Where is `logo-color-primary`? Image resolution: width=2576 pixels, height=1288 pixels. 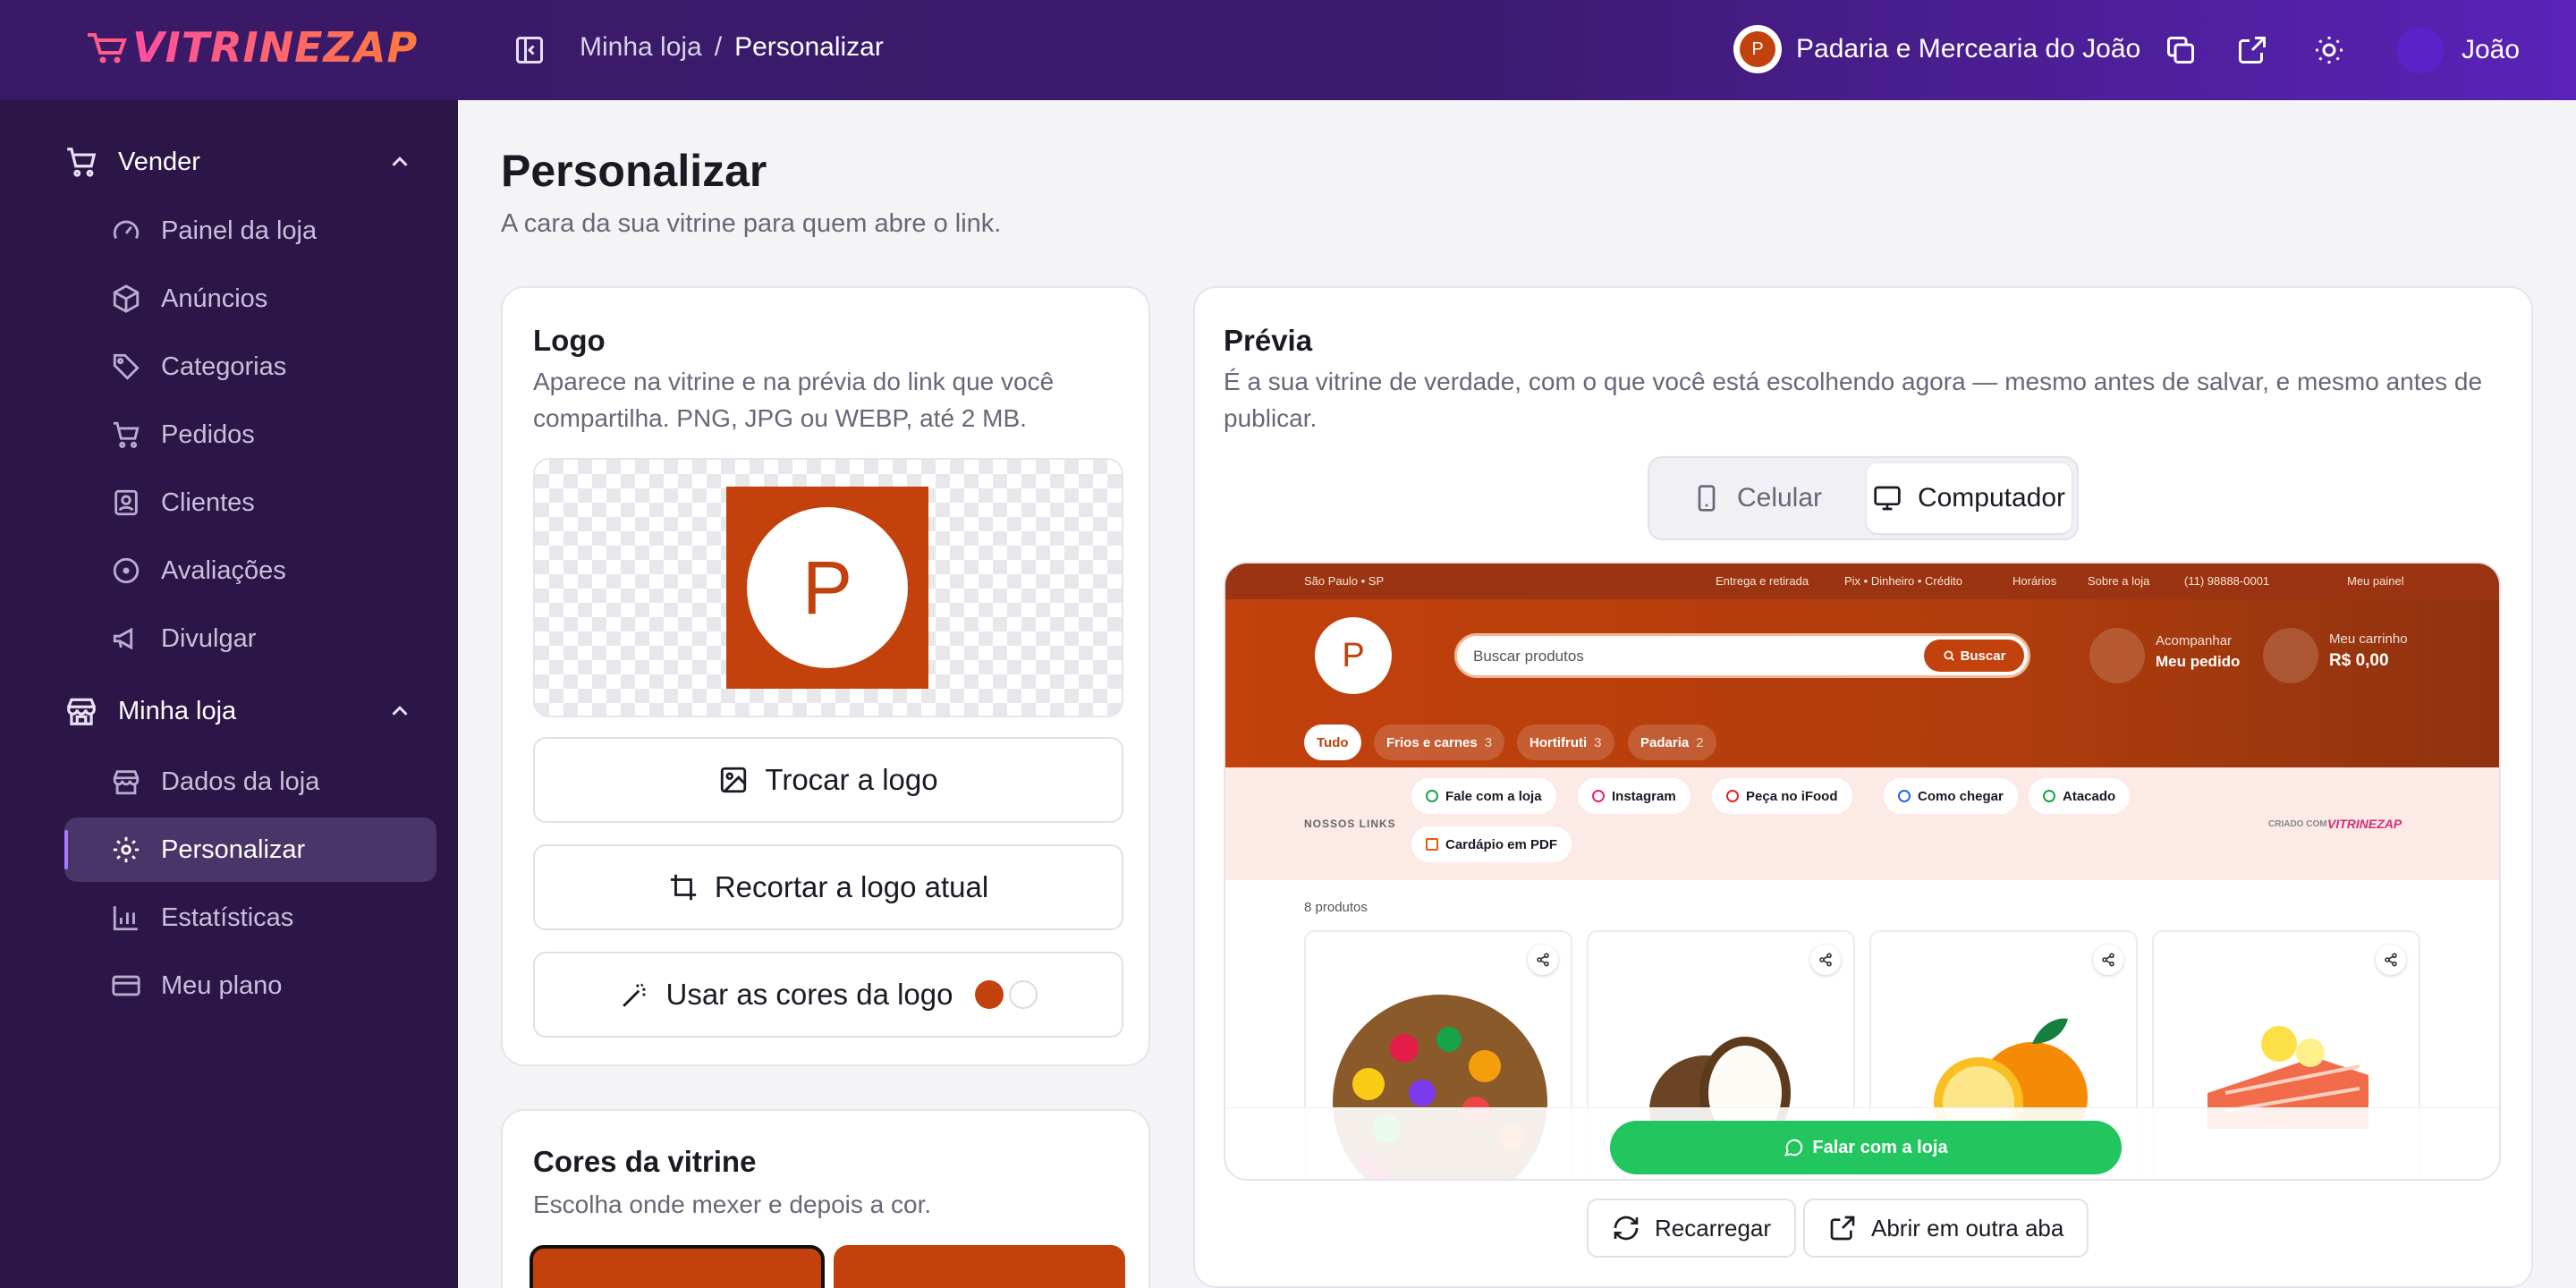 logo-color-primary is located at coordinates (989, 994).